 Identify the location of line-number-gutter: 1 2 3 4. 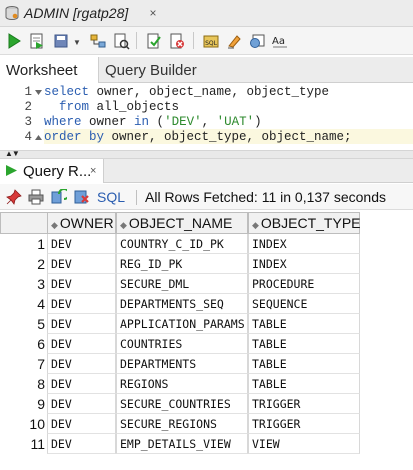
(21, 117).